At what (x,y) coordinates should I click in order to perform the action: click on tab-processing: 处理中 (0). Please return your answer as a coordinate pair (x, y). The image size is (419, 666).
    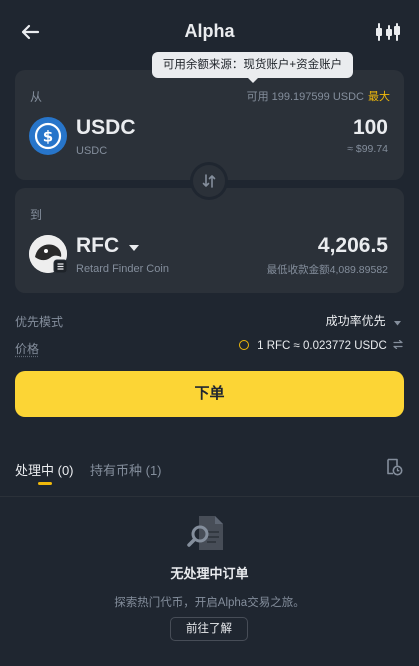
    Looking at the image, I should click on (44, 469).